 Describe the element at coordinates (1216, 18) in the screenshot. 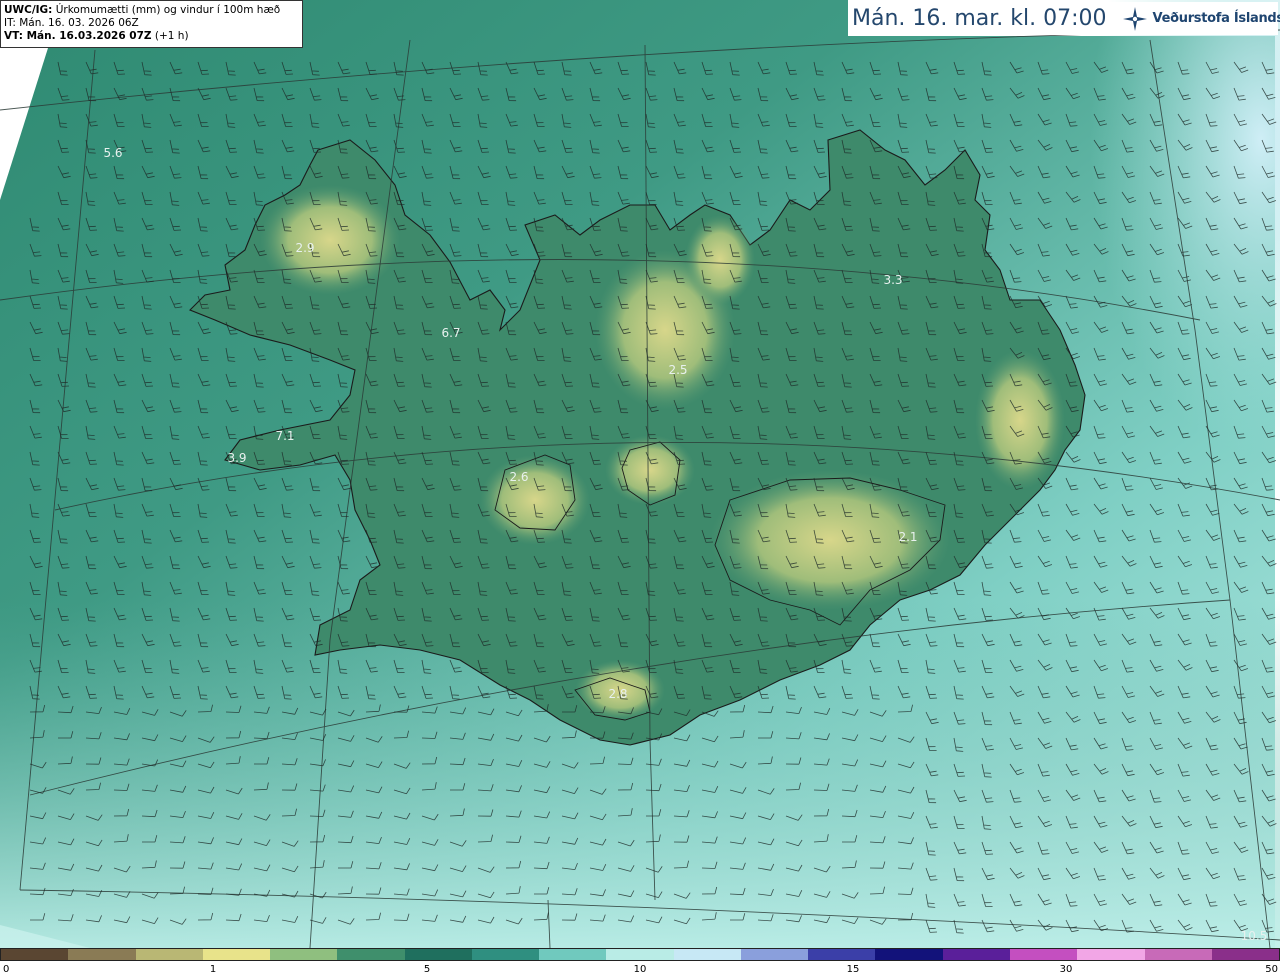

I see `logo-text: Veðurstofa Íslands` at that location.